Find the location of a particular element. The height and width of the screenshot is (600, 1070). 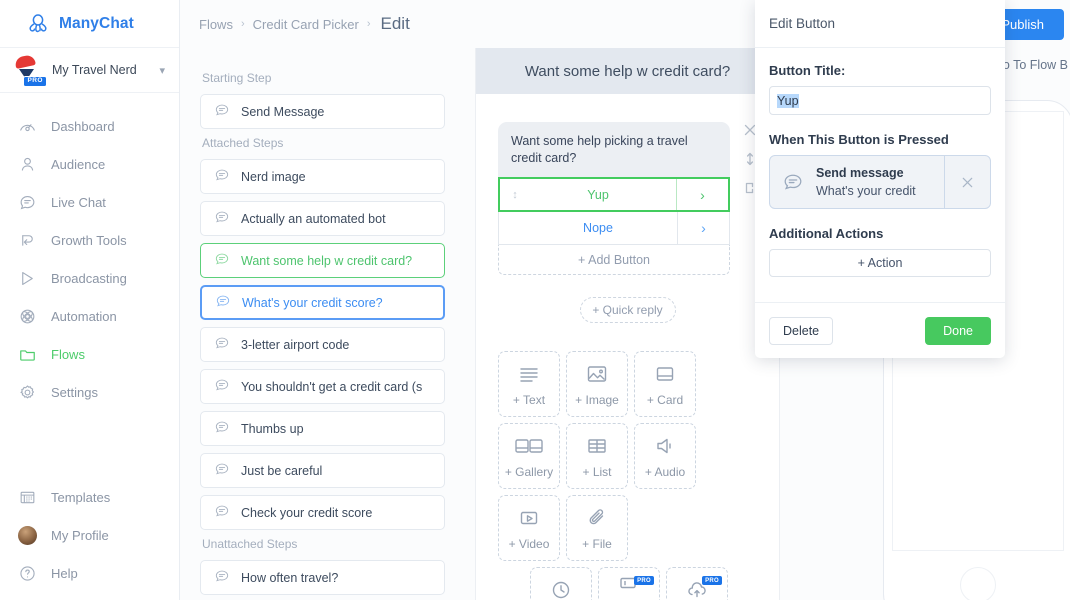

step-label: Thumbs up is located at coordinates (272, 428).